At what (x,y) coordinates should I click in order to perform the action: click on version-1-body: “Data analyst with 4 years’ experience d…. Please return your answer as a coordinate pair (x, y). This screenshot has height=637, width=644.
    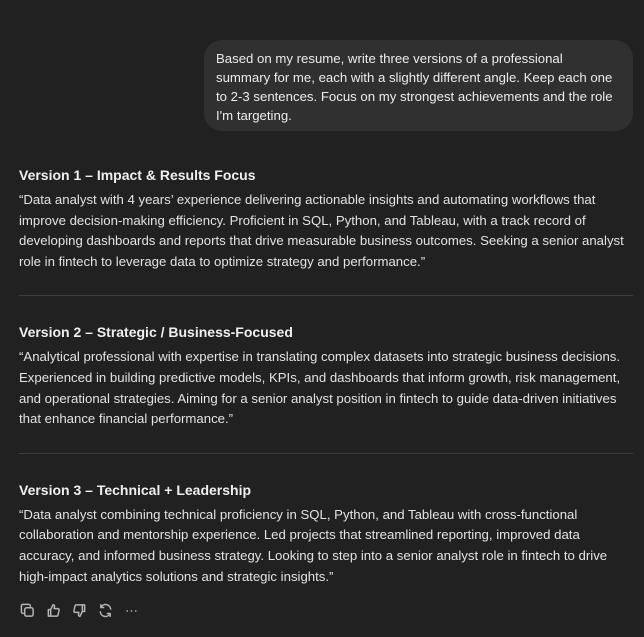
    Looking at the image, I should click on (321, 230).